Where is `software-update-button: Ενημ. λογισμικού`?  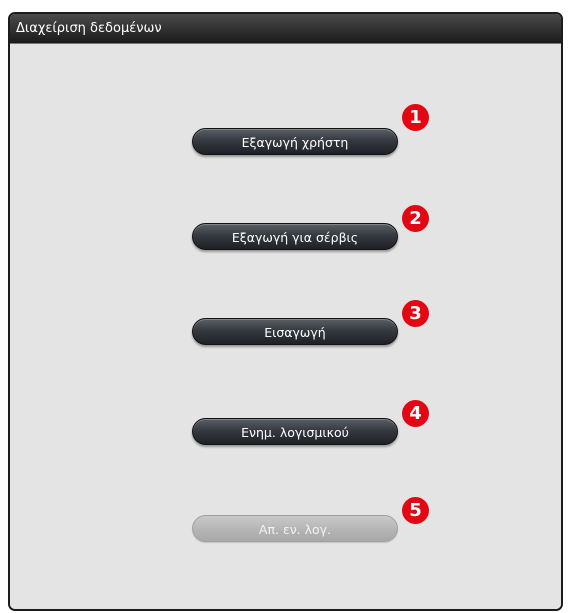 software-update-button: Ενημ. λογισμικού is located at coordinates (295, 431).